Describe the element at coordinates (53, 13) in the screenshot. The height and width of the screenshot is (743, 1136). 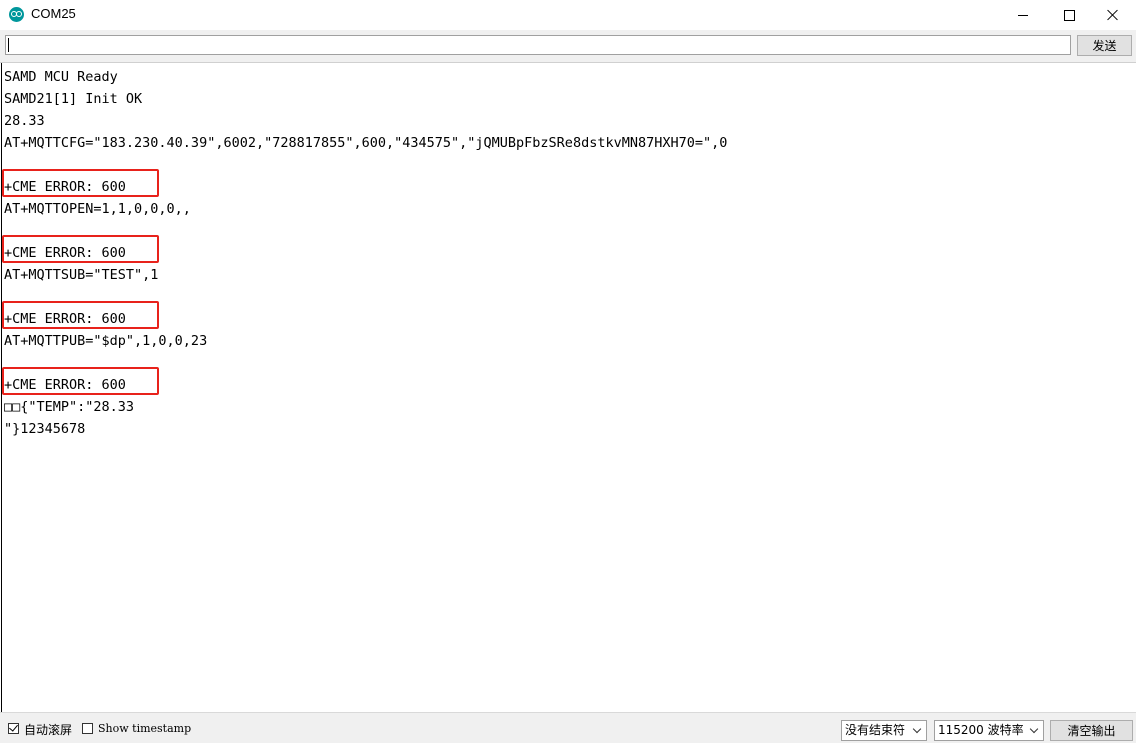
I see `window-title: COM25` at that location.